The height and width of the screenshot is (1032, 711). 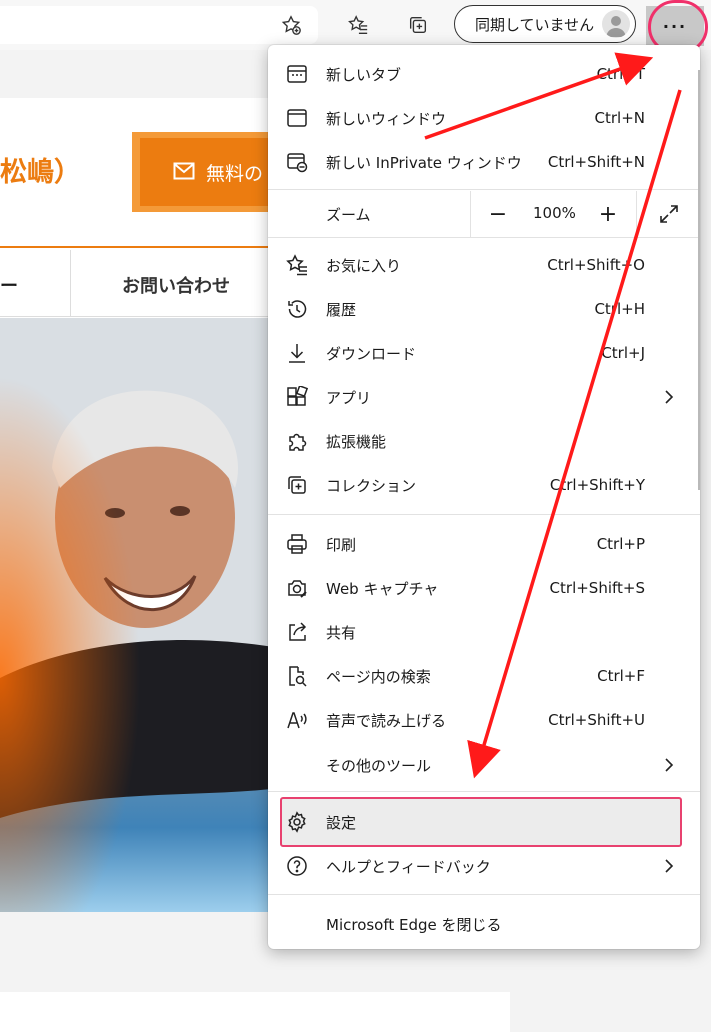 I want to click on apps-icon, so click(x=297, y=396).